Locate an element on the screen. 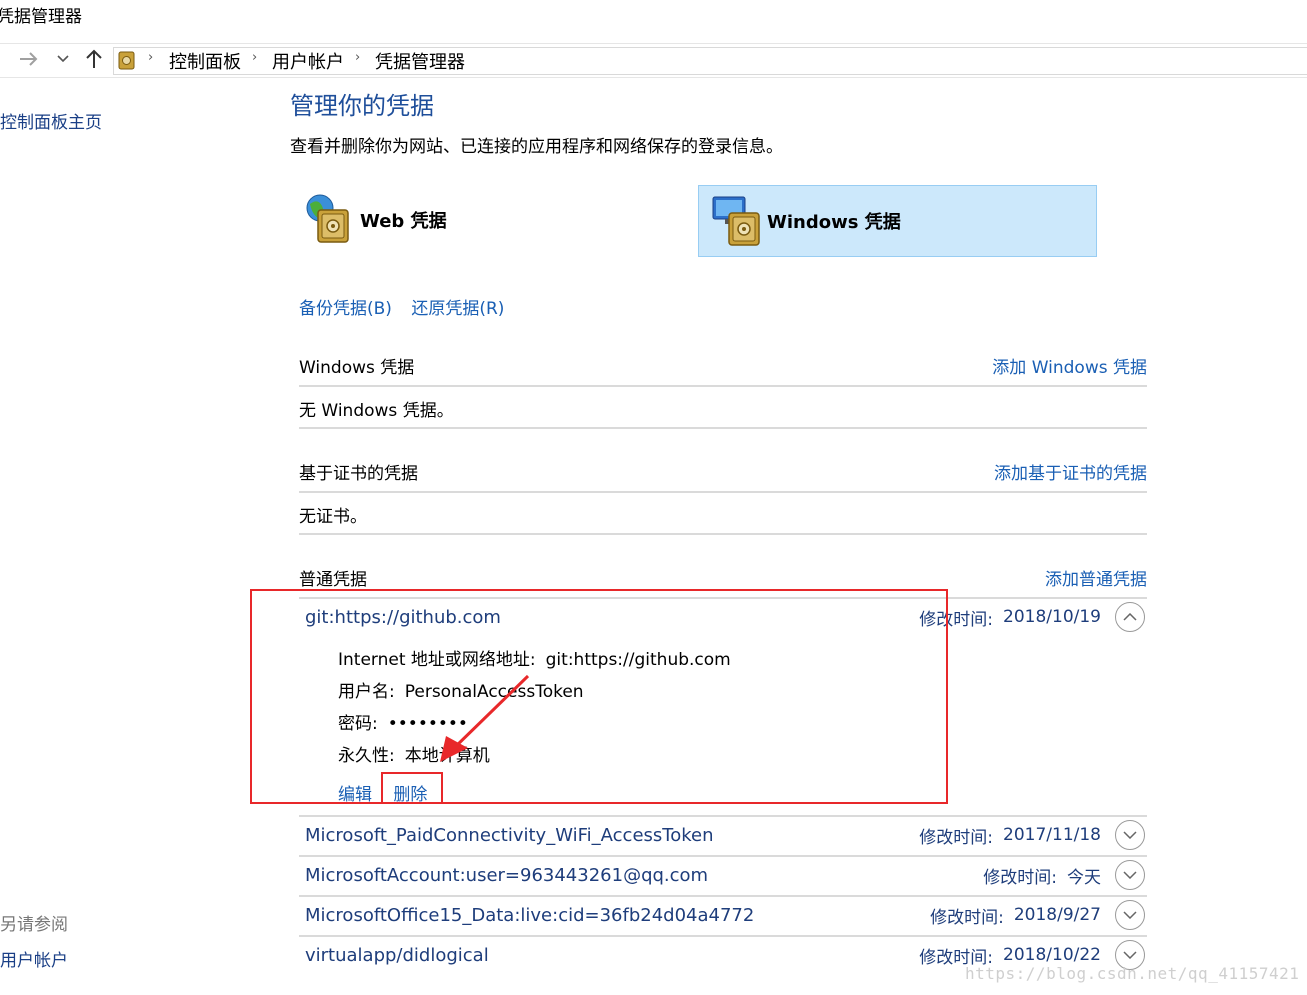 Image resolution: width=1307 pixels, height=995 pixels. add-generic-credential-link: 添加普通凭据 is located at coordinates (1096, 577).